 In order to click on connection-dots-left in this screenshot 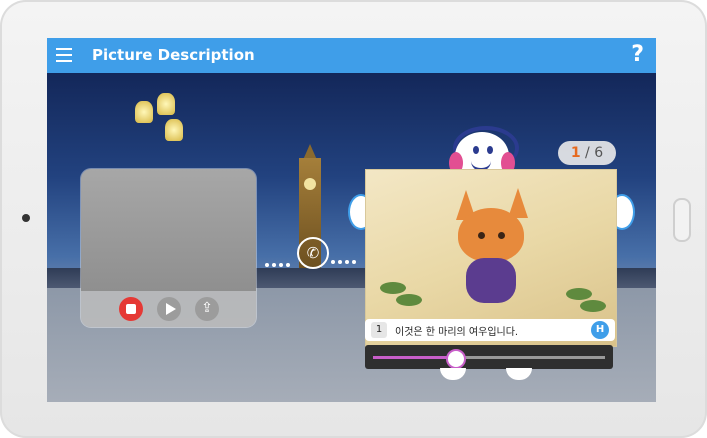, I will do `click(282, 259)`.